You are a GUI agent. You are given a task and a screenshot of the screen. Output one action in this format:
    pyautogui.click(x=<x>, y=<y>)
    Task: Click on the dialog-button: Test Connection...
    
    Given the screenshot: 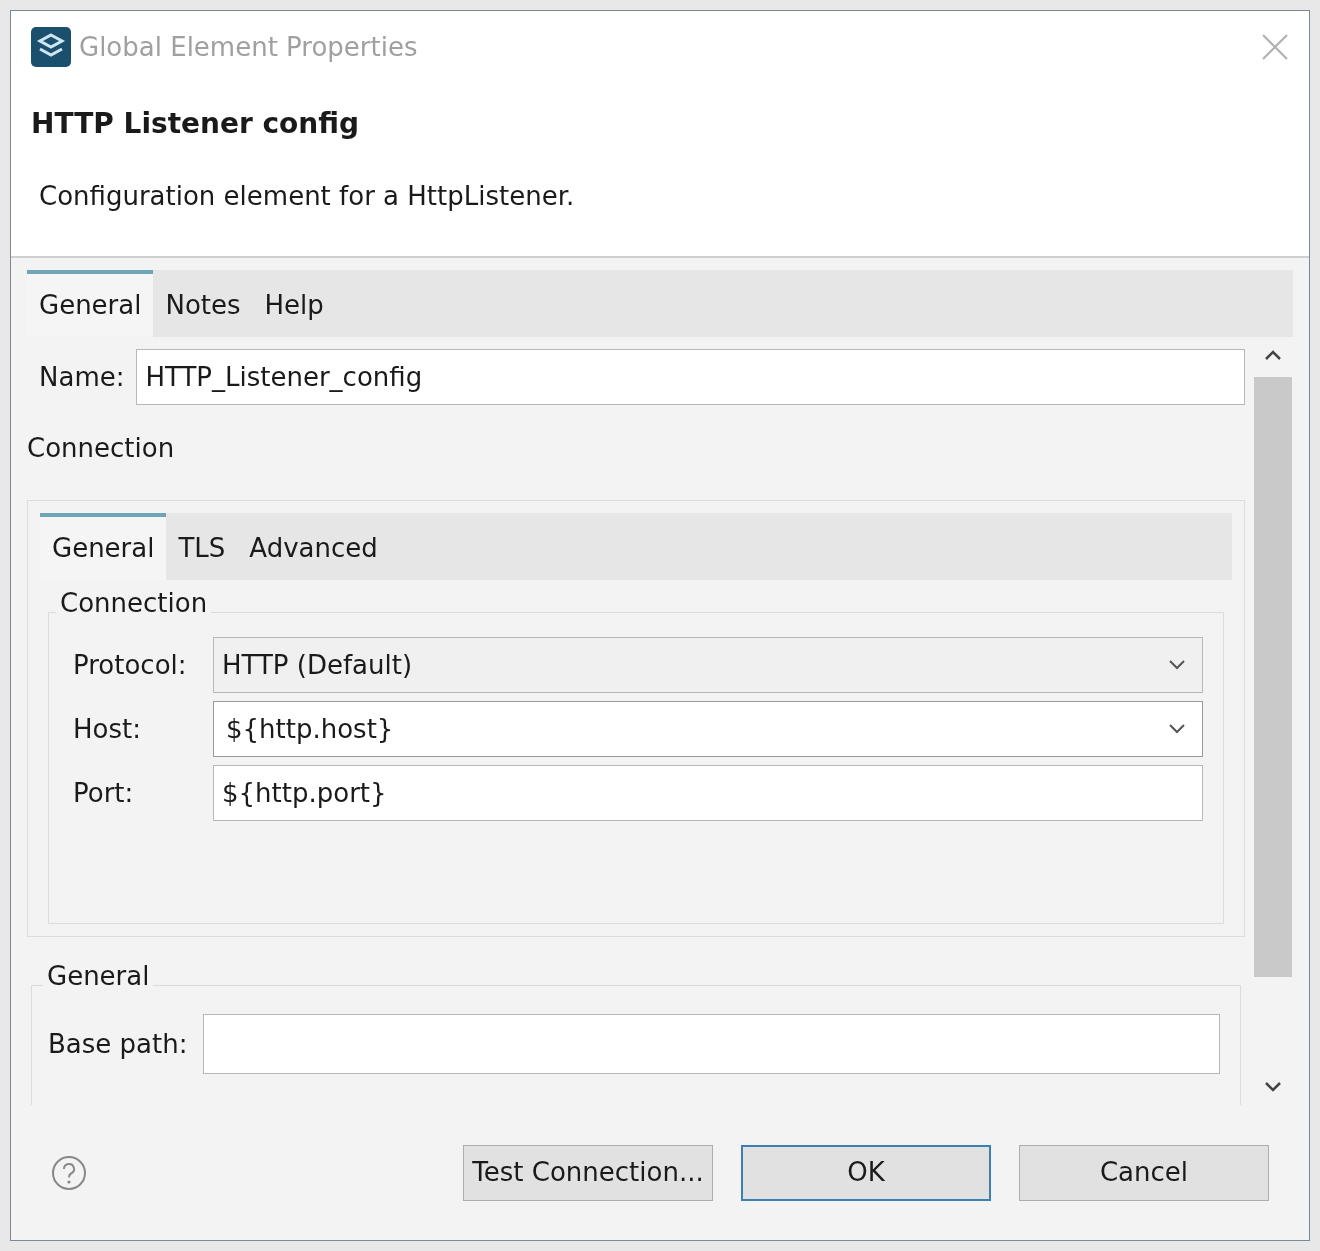 What is the action you would take?
    pyautogui.click(x=588, y=1172)
    